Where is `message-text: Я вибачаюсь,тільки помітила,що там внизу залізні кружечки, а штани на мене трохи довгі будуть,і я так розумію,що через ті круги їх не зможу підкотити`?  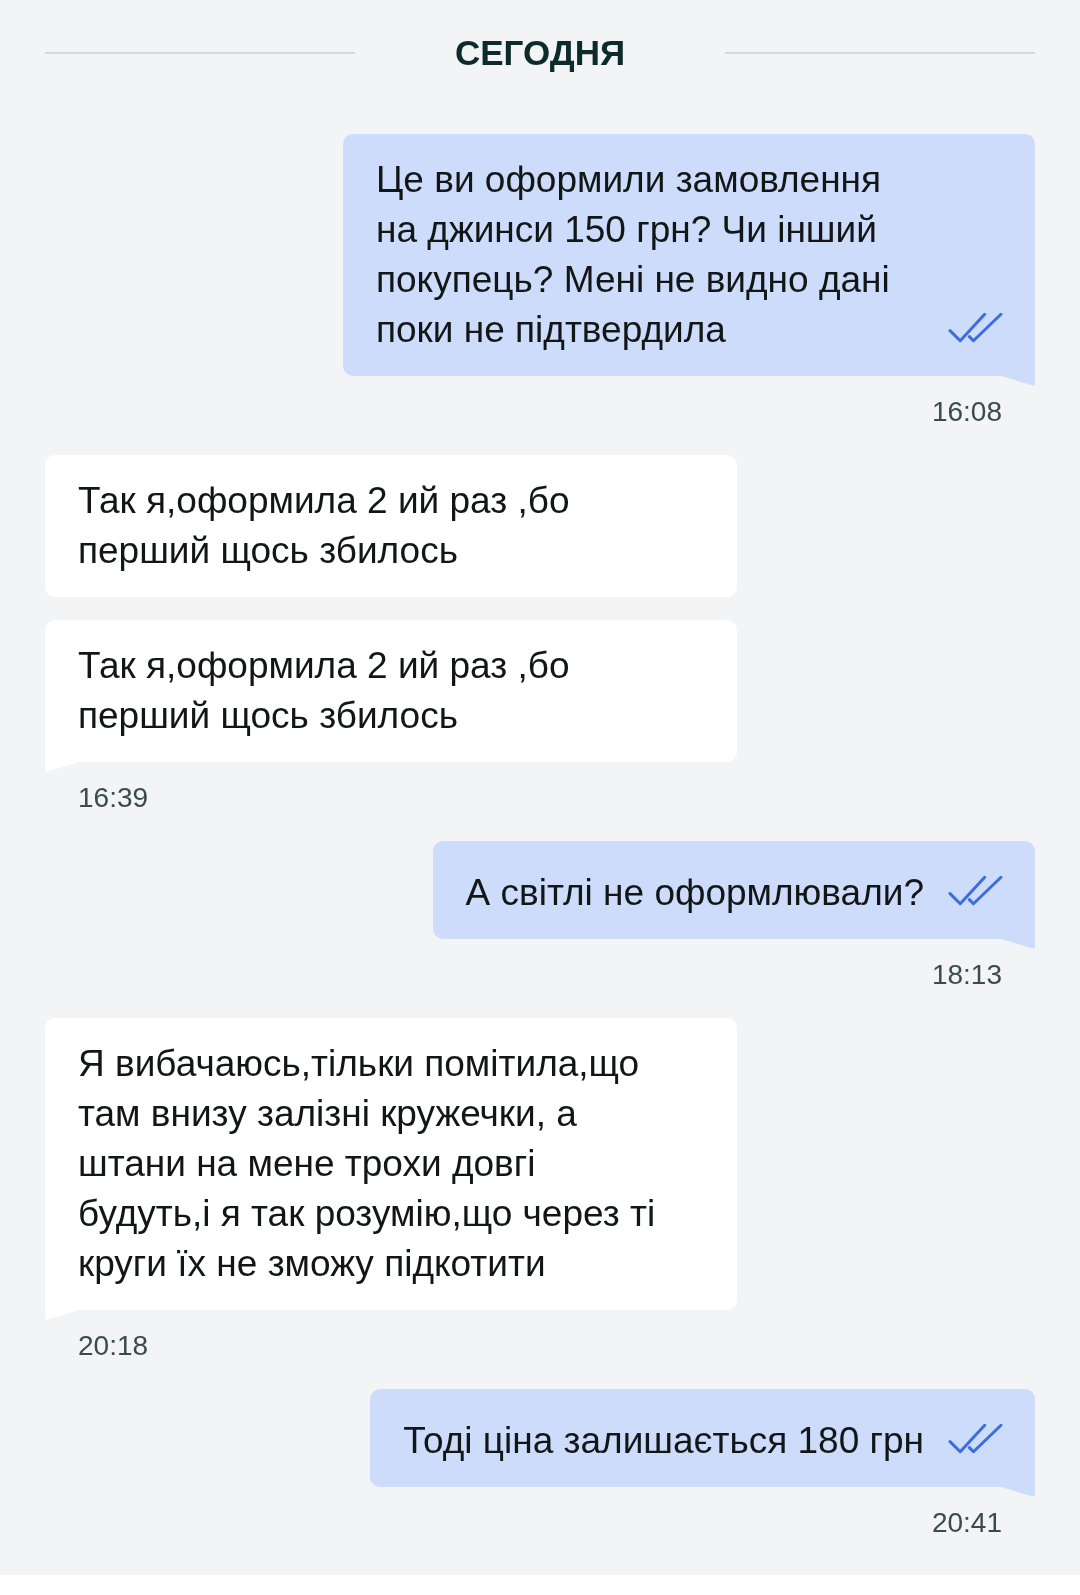
message-text: Я вибачаюсь,тільки помітила,що там внизу залізні кружечки, а штани на мене трохи довгі будуть,і я так розумію,що через ті круги їх не зможу підкотити is located at coordinates (367, 1164).